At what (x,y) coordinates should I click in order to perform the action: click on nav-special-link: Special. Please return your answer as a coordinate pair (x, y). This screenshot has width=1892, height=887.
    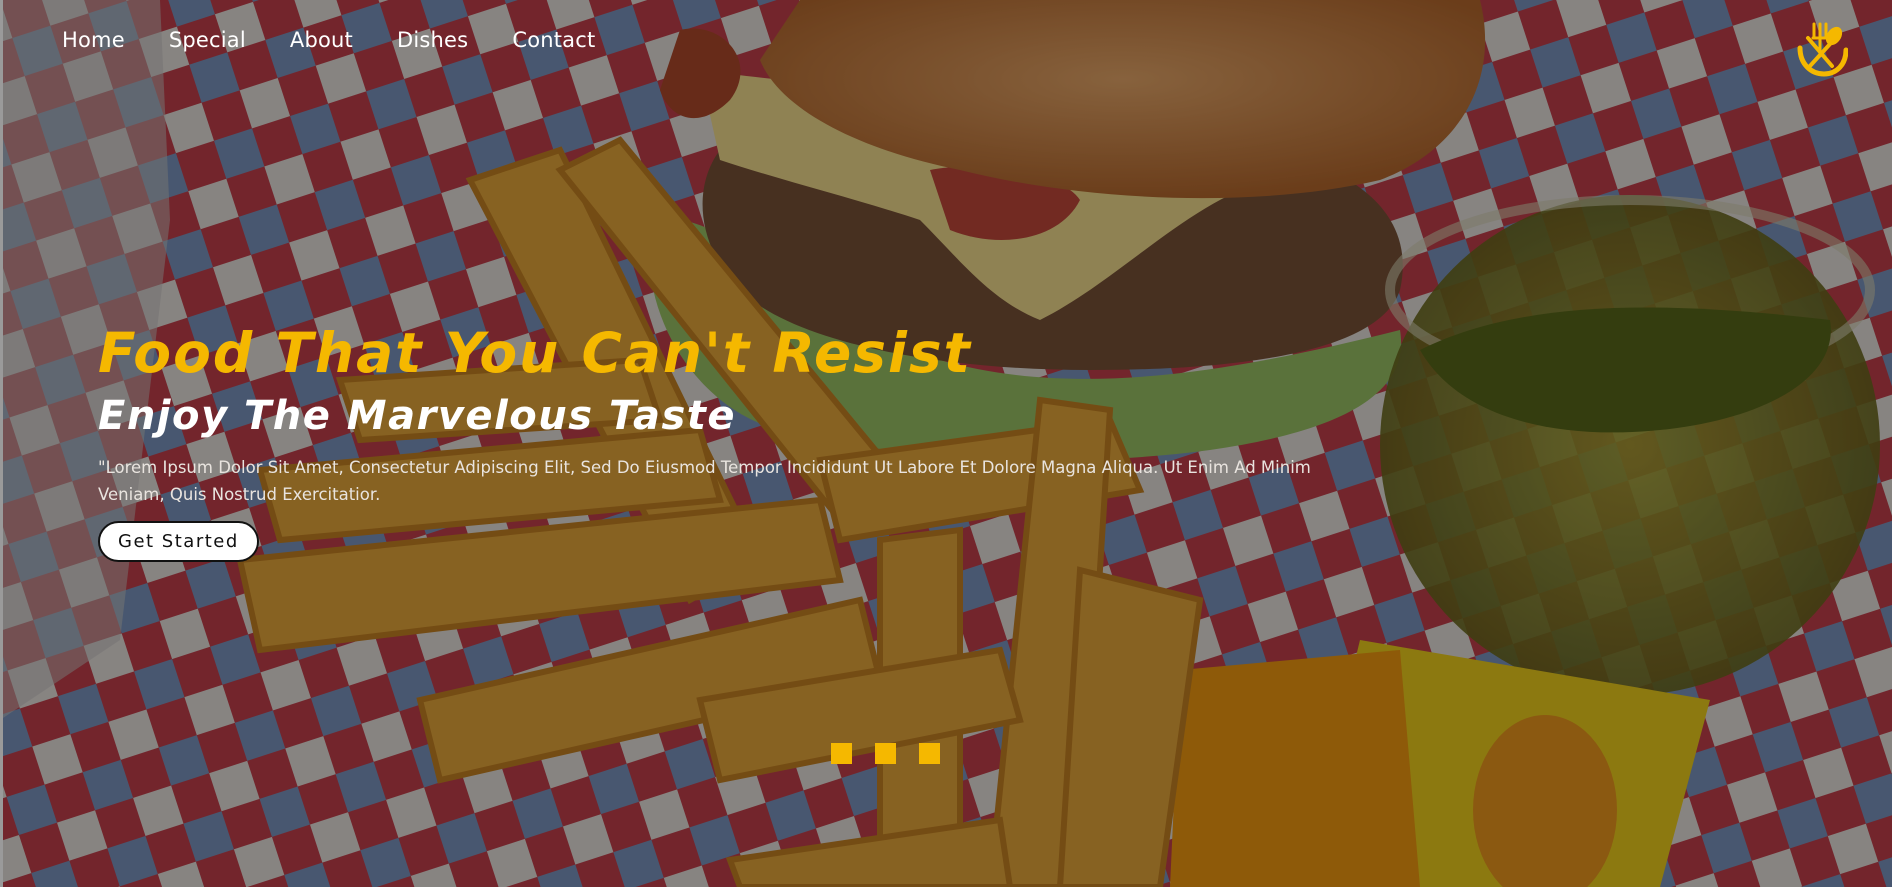
    Looking at the image, I should click on (207, 40).